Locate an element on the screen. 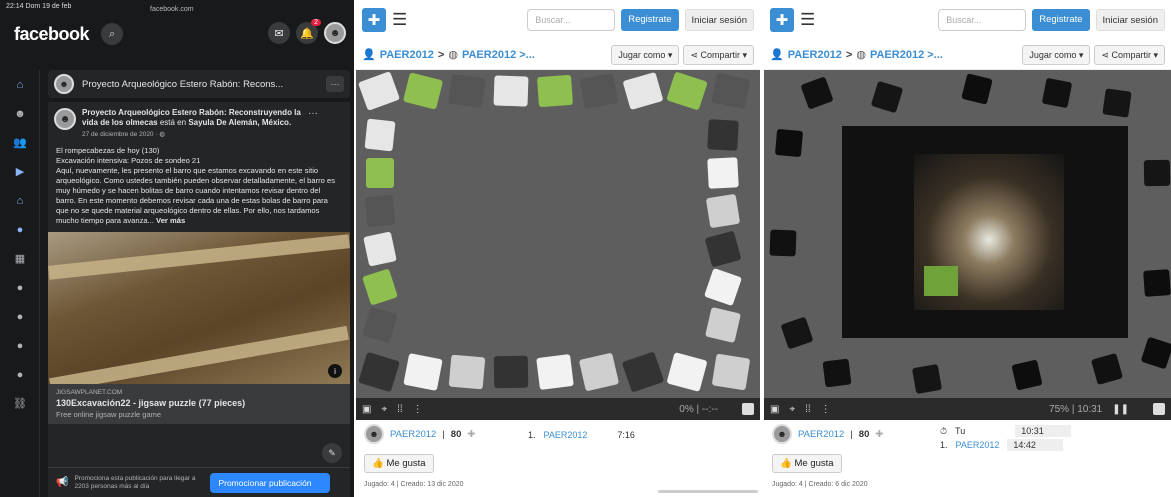 The height and width of the screenshot is (497, 1171). groups-icon: ● is located at coordinates (20, 374).